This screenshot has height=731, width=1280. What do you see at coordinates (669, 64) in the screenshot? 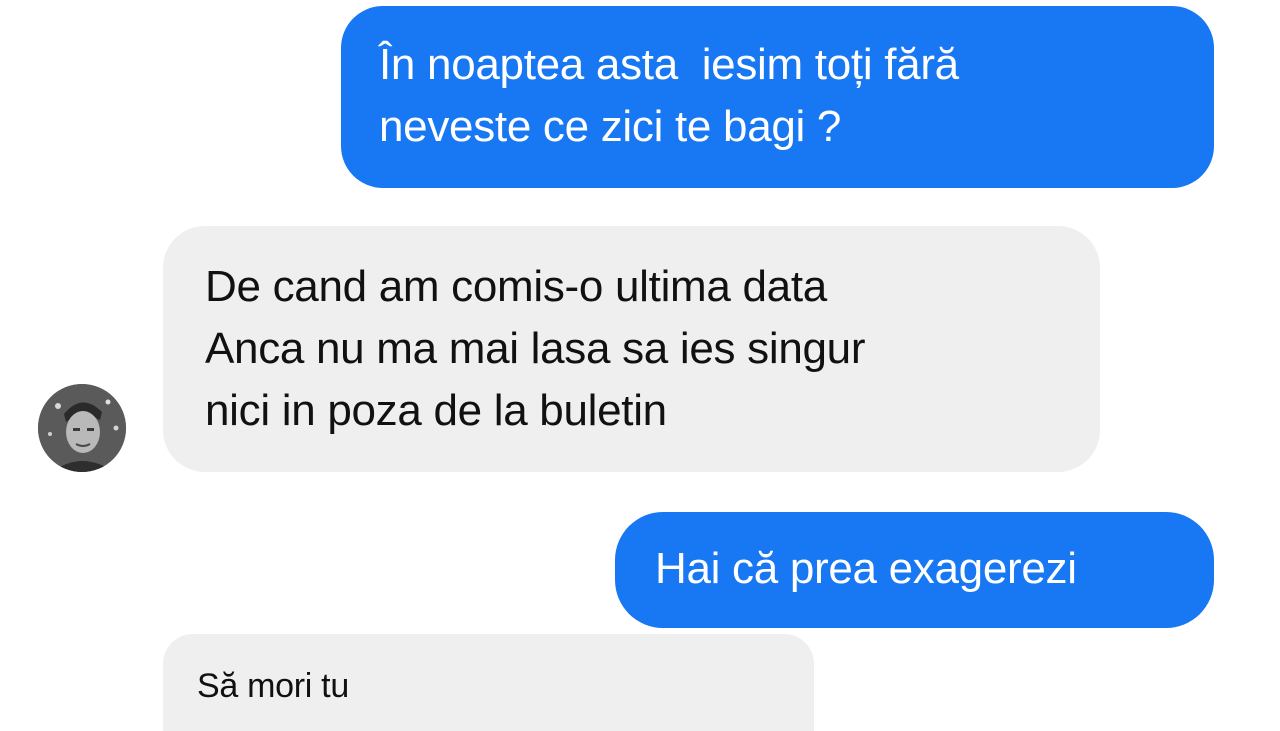
I see `message-text-line: În noaptea asta iesim toți fără` at bounding box center [669, 64].